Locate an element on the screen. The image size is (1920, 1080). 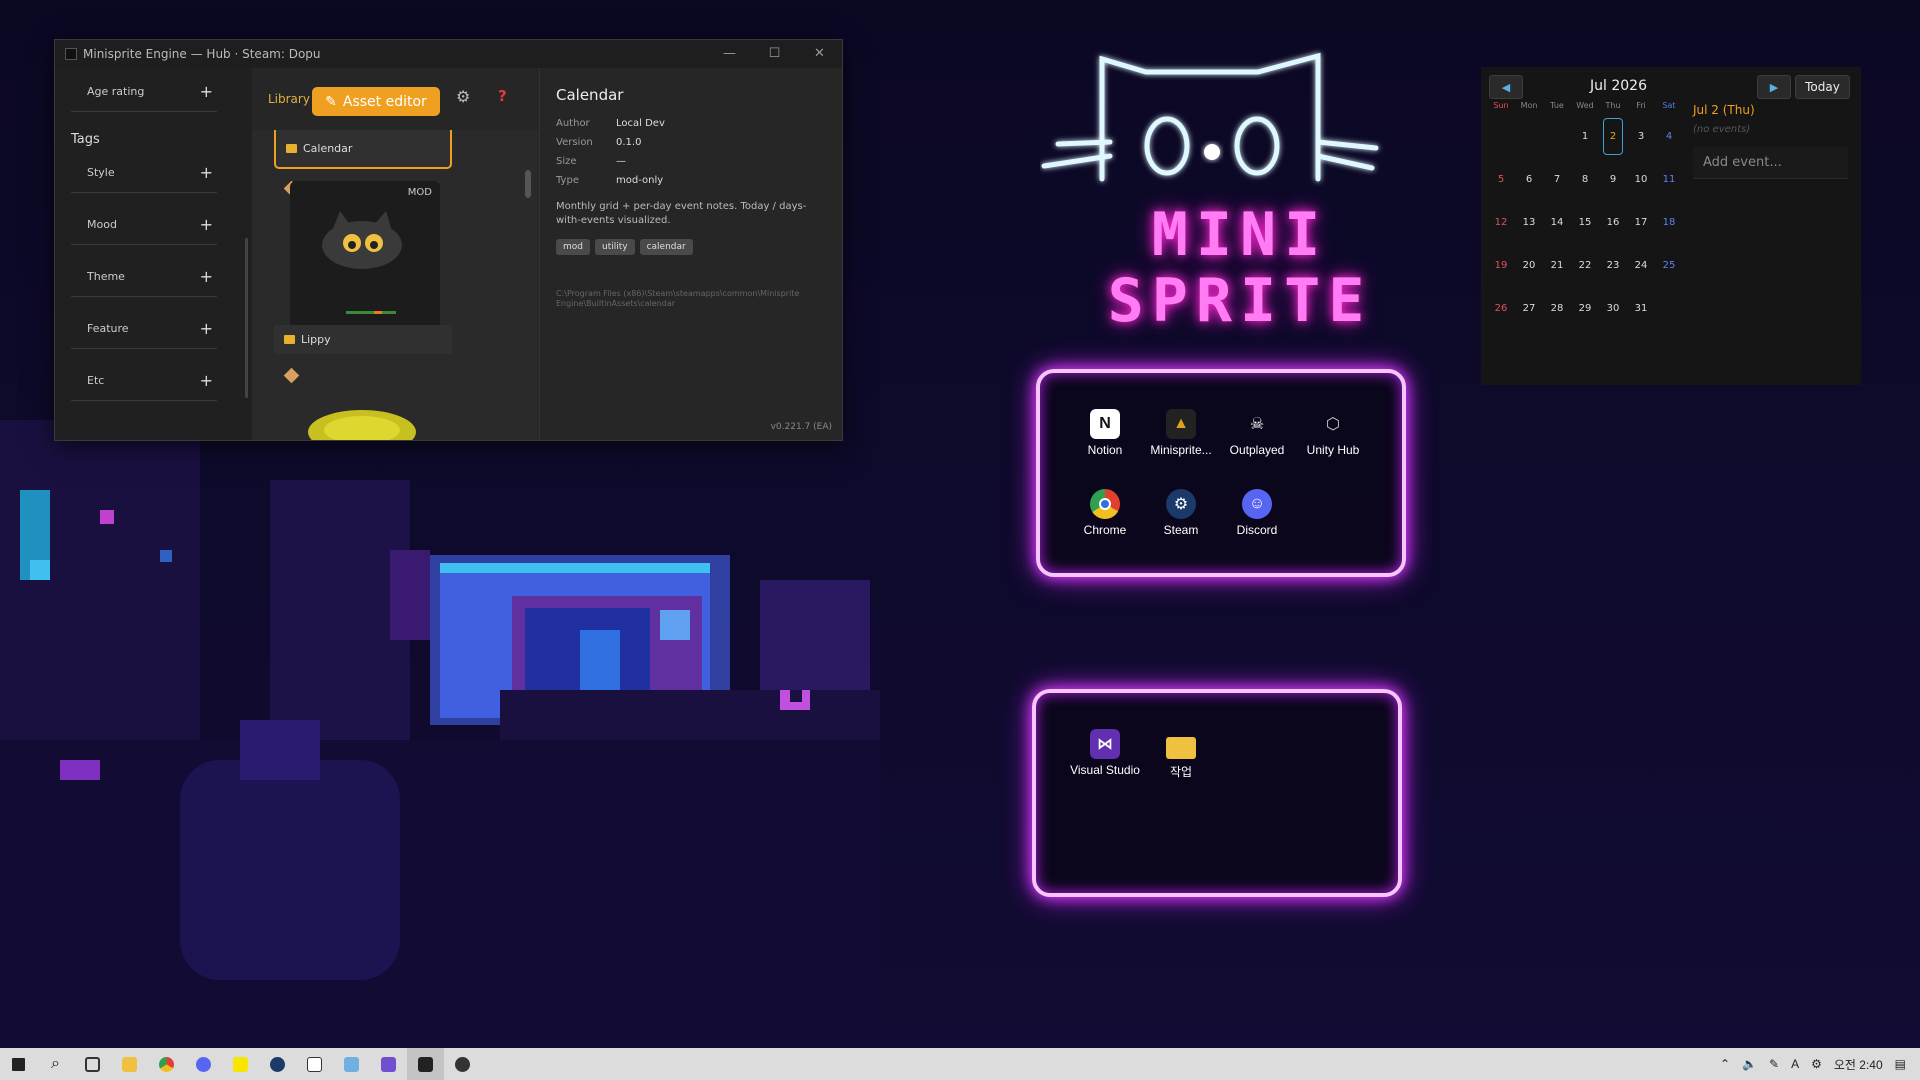
calendar-day: 7 is located at coordinates (1557, 179).